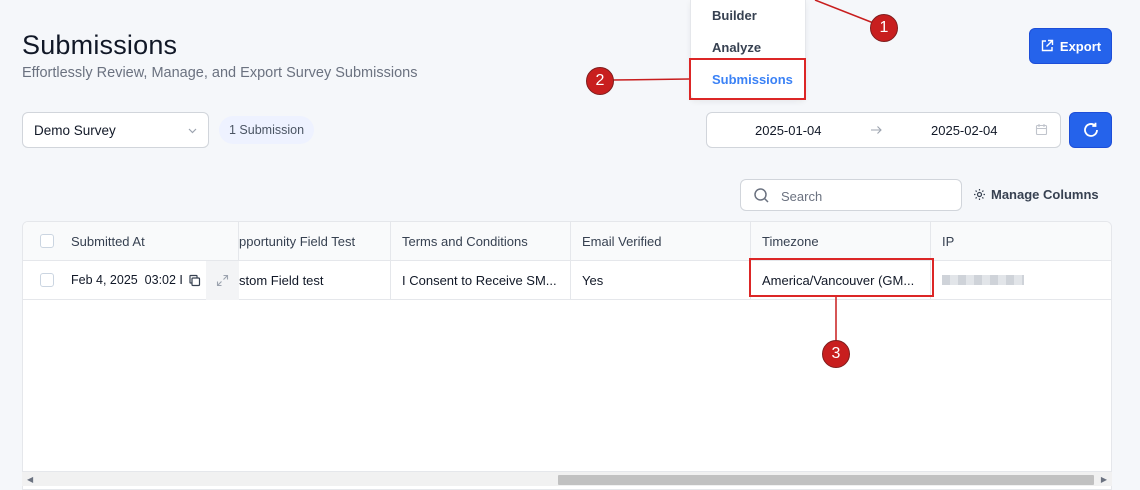 The image size is (1140, 490). I want to click on refresh-icon, so click(1090, 129).